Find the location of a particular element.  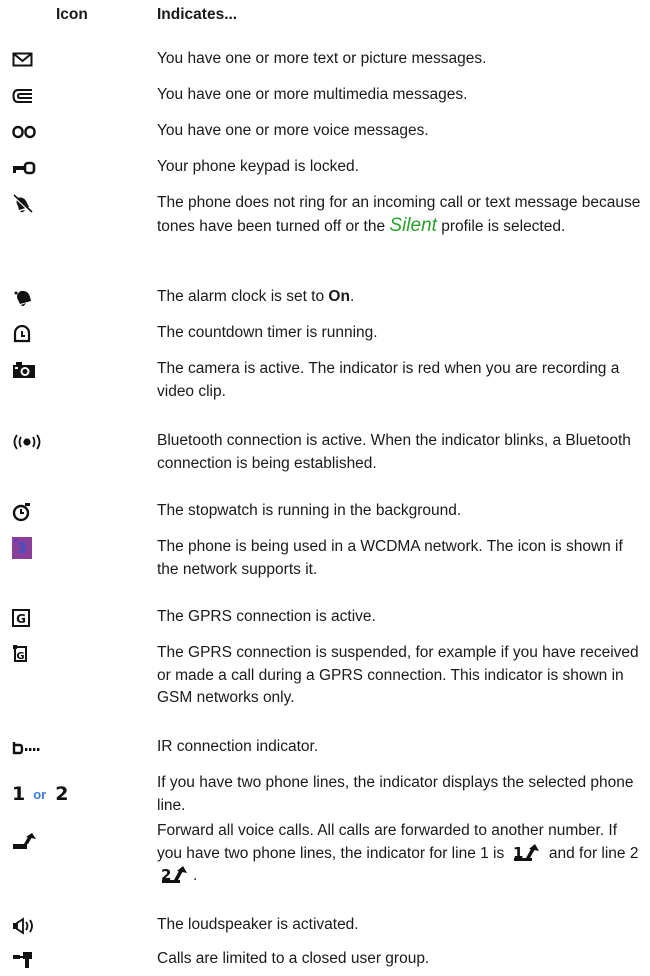

line-1-forward-icon: 1 is located at coordinates (526, 852).